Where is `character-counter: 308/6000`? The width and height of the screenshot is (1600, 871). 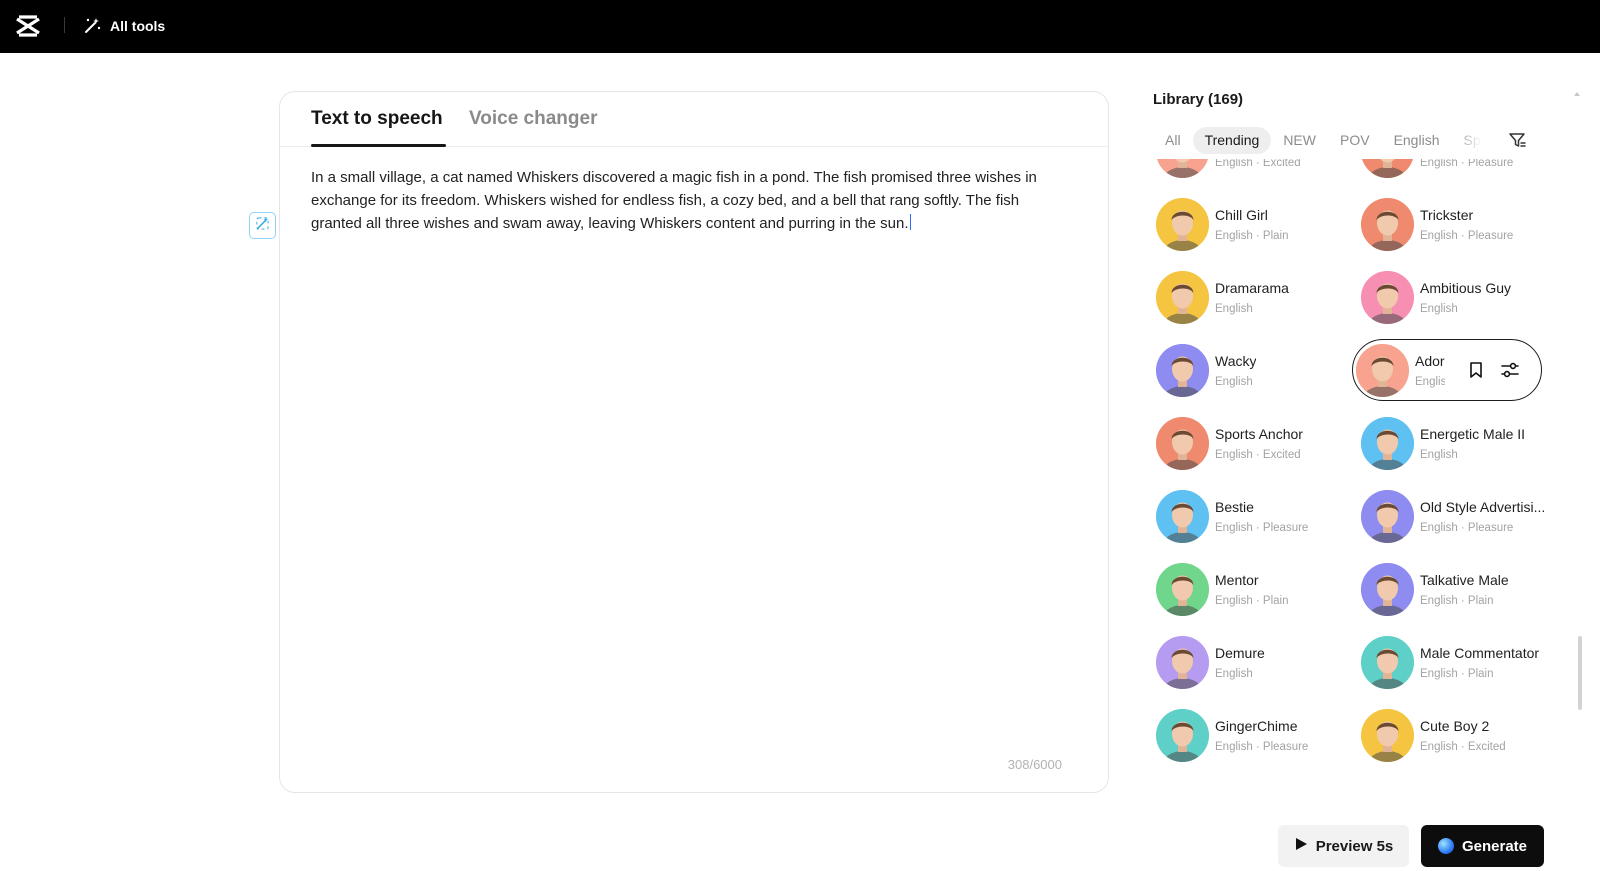 character-counter: 308/6000 is located at coordinates (1034, 764).